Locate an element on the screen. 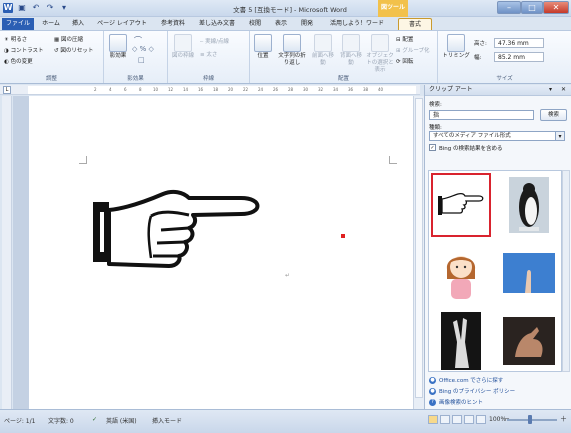 Image resolution: width=571 pixels, height=433 pixels. result-penguin is located at coordinates (529, 205).